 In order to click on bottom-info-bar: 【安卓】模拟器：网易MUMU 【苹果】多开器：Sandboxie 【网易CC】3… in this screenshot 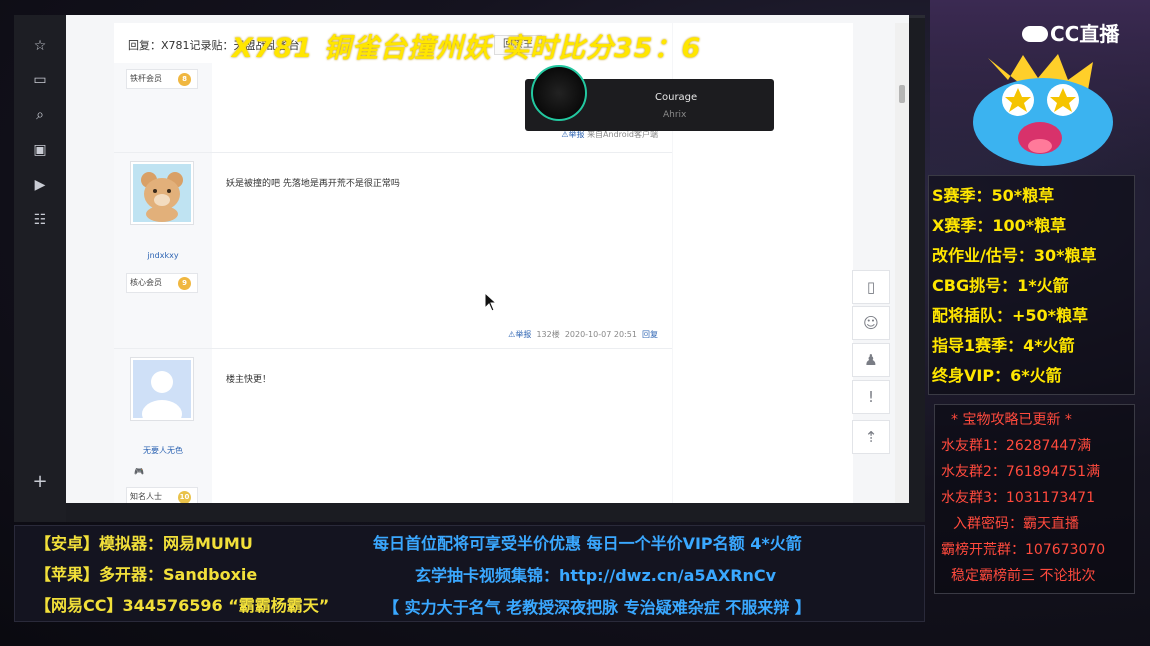, I will do `click(469, 573)`.